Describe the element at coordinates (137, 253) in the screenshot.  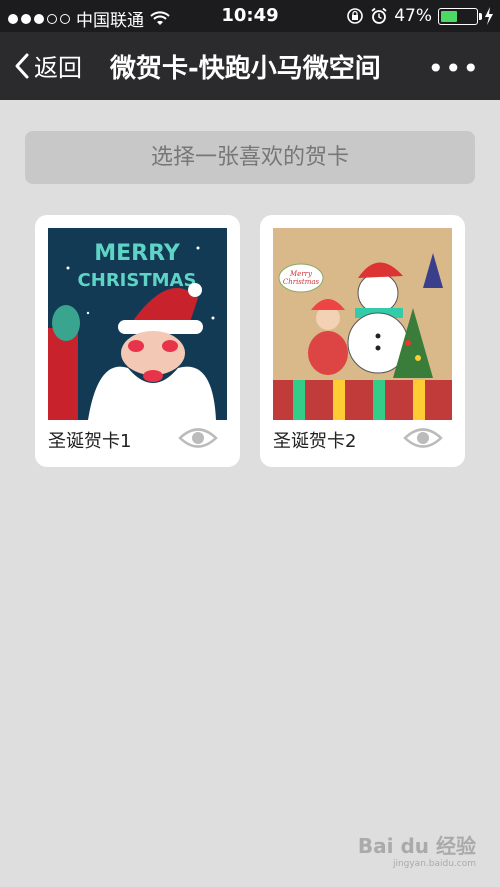
I see `card-1-image-text-top: MERRY` at that location.